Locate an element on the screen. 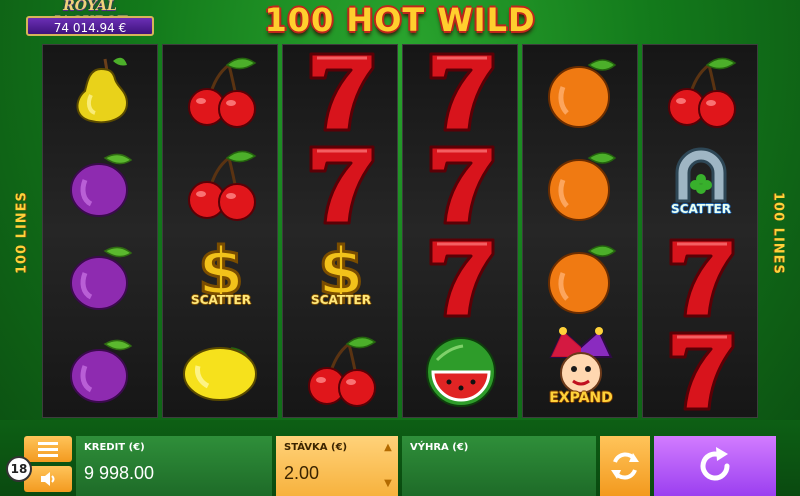 The width and height of the screenshot is (800, 496). autoplay-button is located at coordinates (625, 466).